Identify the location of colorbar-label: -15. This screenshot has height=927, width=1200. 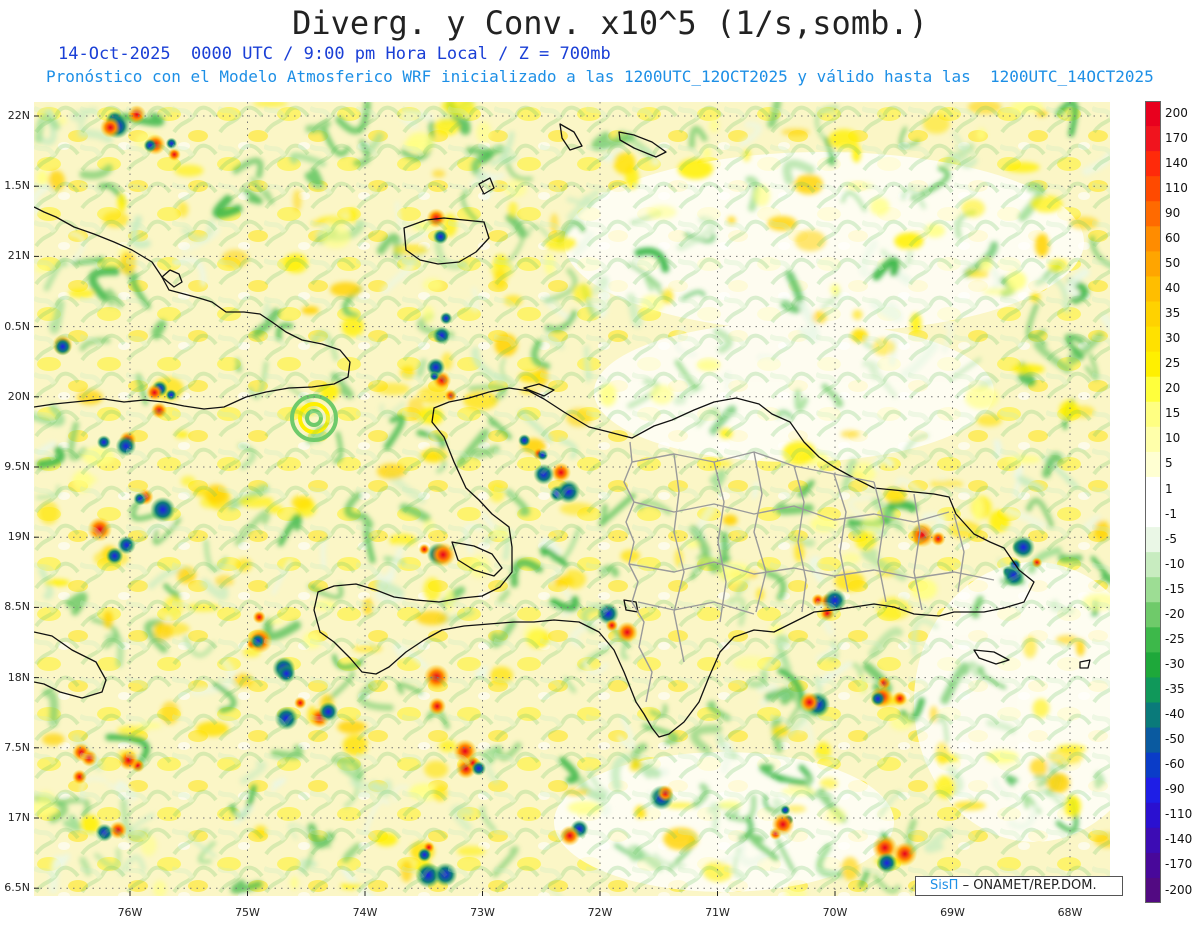
(1175, 588).